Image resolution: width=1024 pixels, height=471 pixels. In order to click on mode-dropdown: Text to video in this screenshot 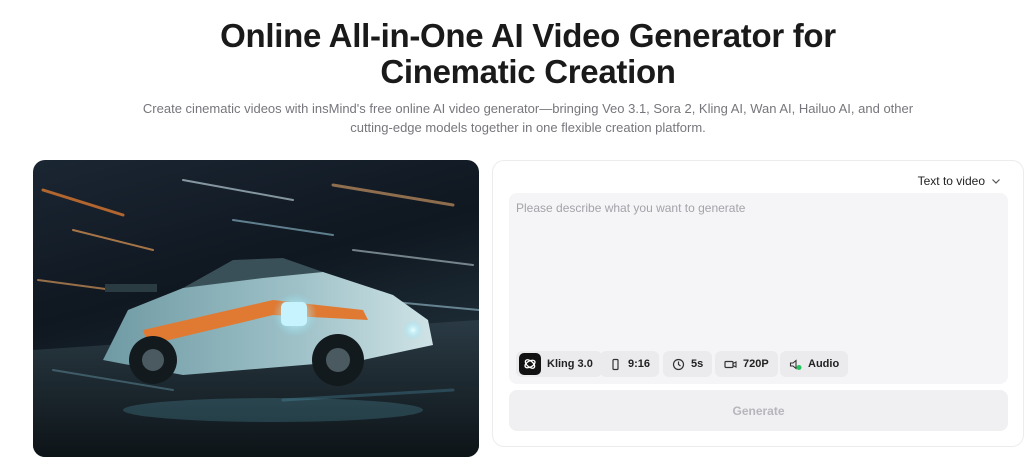, I will do `click(959, 181)`.